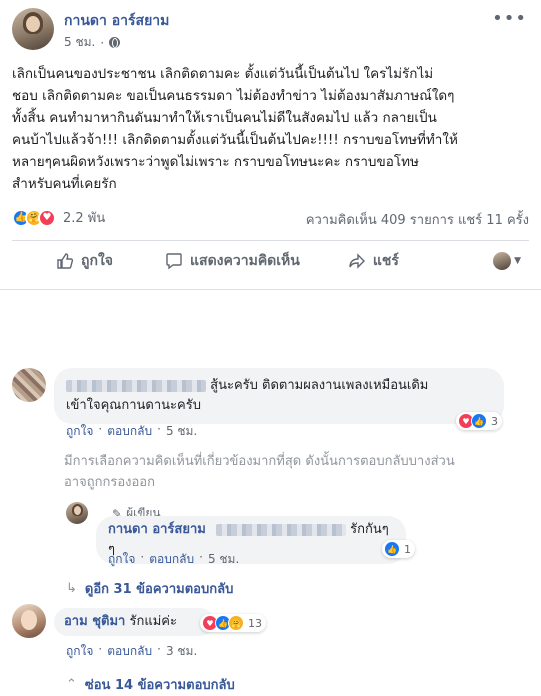  I want to click on reaction-count: 2.2 พัน, so click(84, 217).